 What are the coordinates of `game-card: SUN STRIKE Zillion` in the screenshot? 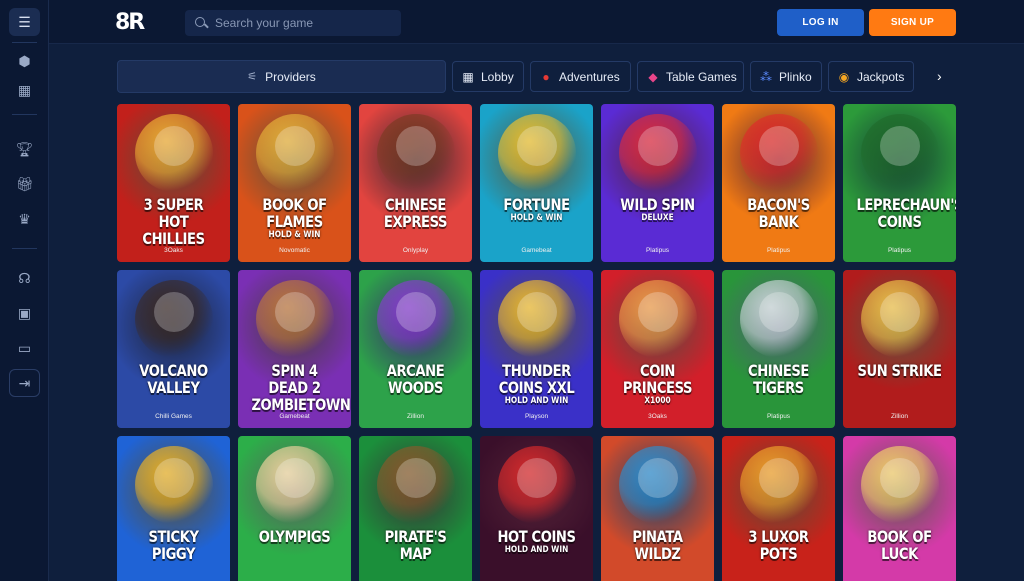 It's located at (899, 349).